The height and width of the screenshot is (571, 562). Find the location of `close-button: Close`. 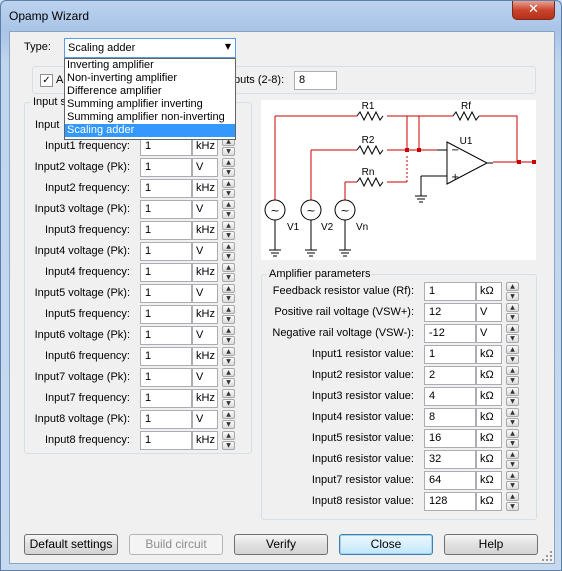

close-button: Close is located at coordinates (386, 544).